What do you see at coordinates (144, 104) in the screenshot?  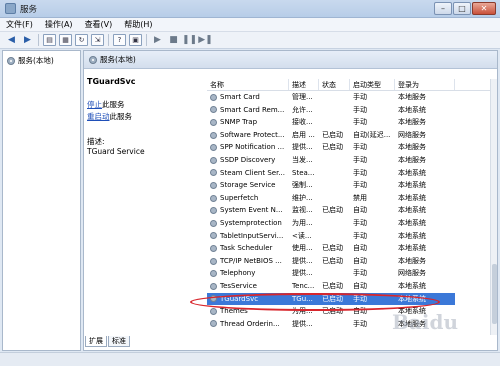 I see `stop-action: 停止此服务` at bounding box center [144, 104].